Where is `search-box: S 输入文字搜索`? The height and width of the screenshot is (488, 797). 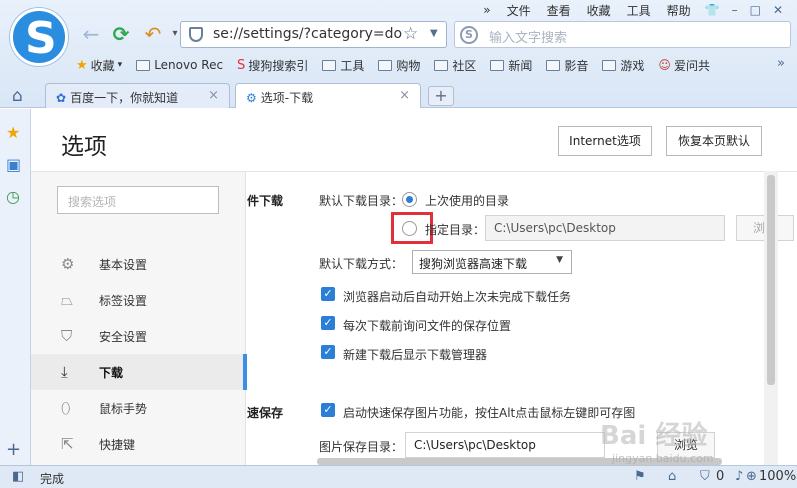 search-box: S 输入文字搜索 is located at coordinates (622, 34).